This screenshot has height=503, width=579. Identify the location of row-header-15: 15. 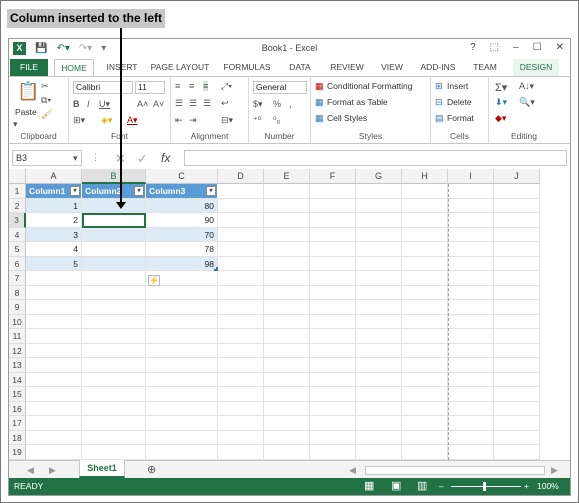
(17, 394).